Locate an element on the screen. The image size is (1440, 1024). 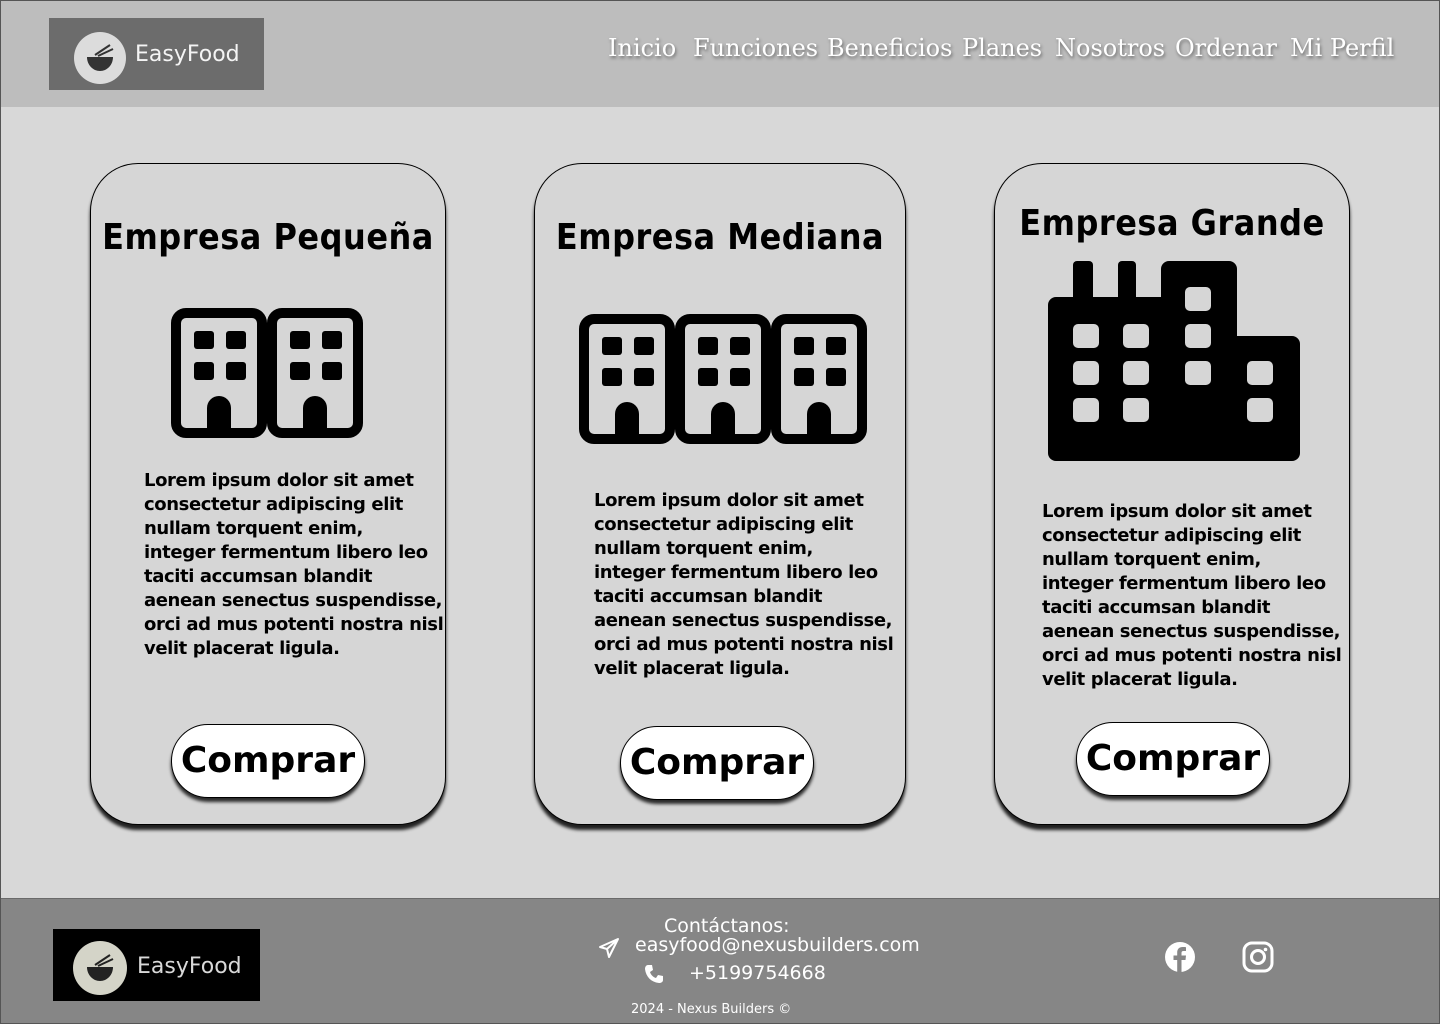
nav-nosotros: Nosotros is located at coordinates (1110, 48).